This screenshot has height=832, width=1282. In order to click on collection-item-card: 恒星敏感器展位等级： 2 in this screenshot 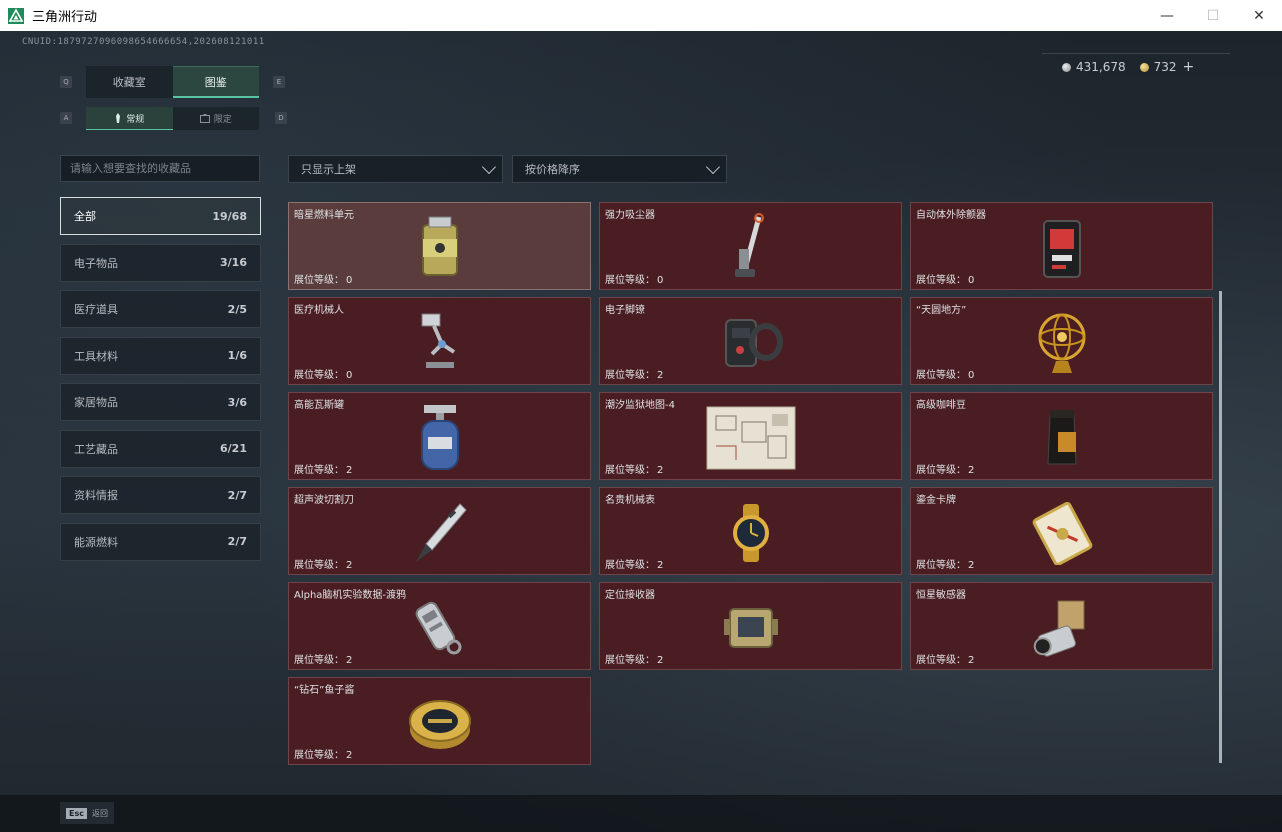, I will do `click(1061, 626)`.